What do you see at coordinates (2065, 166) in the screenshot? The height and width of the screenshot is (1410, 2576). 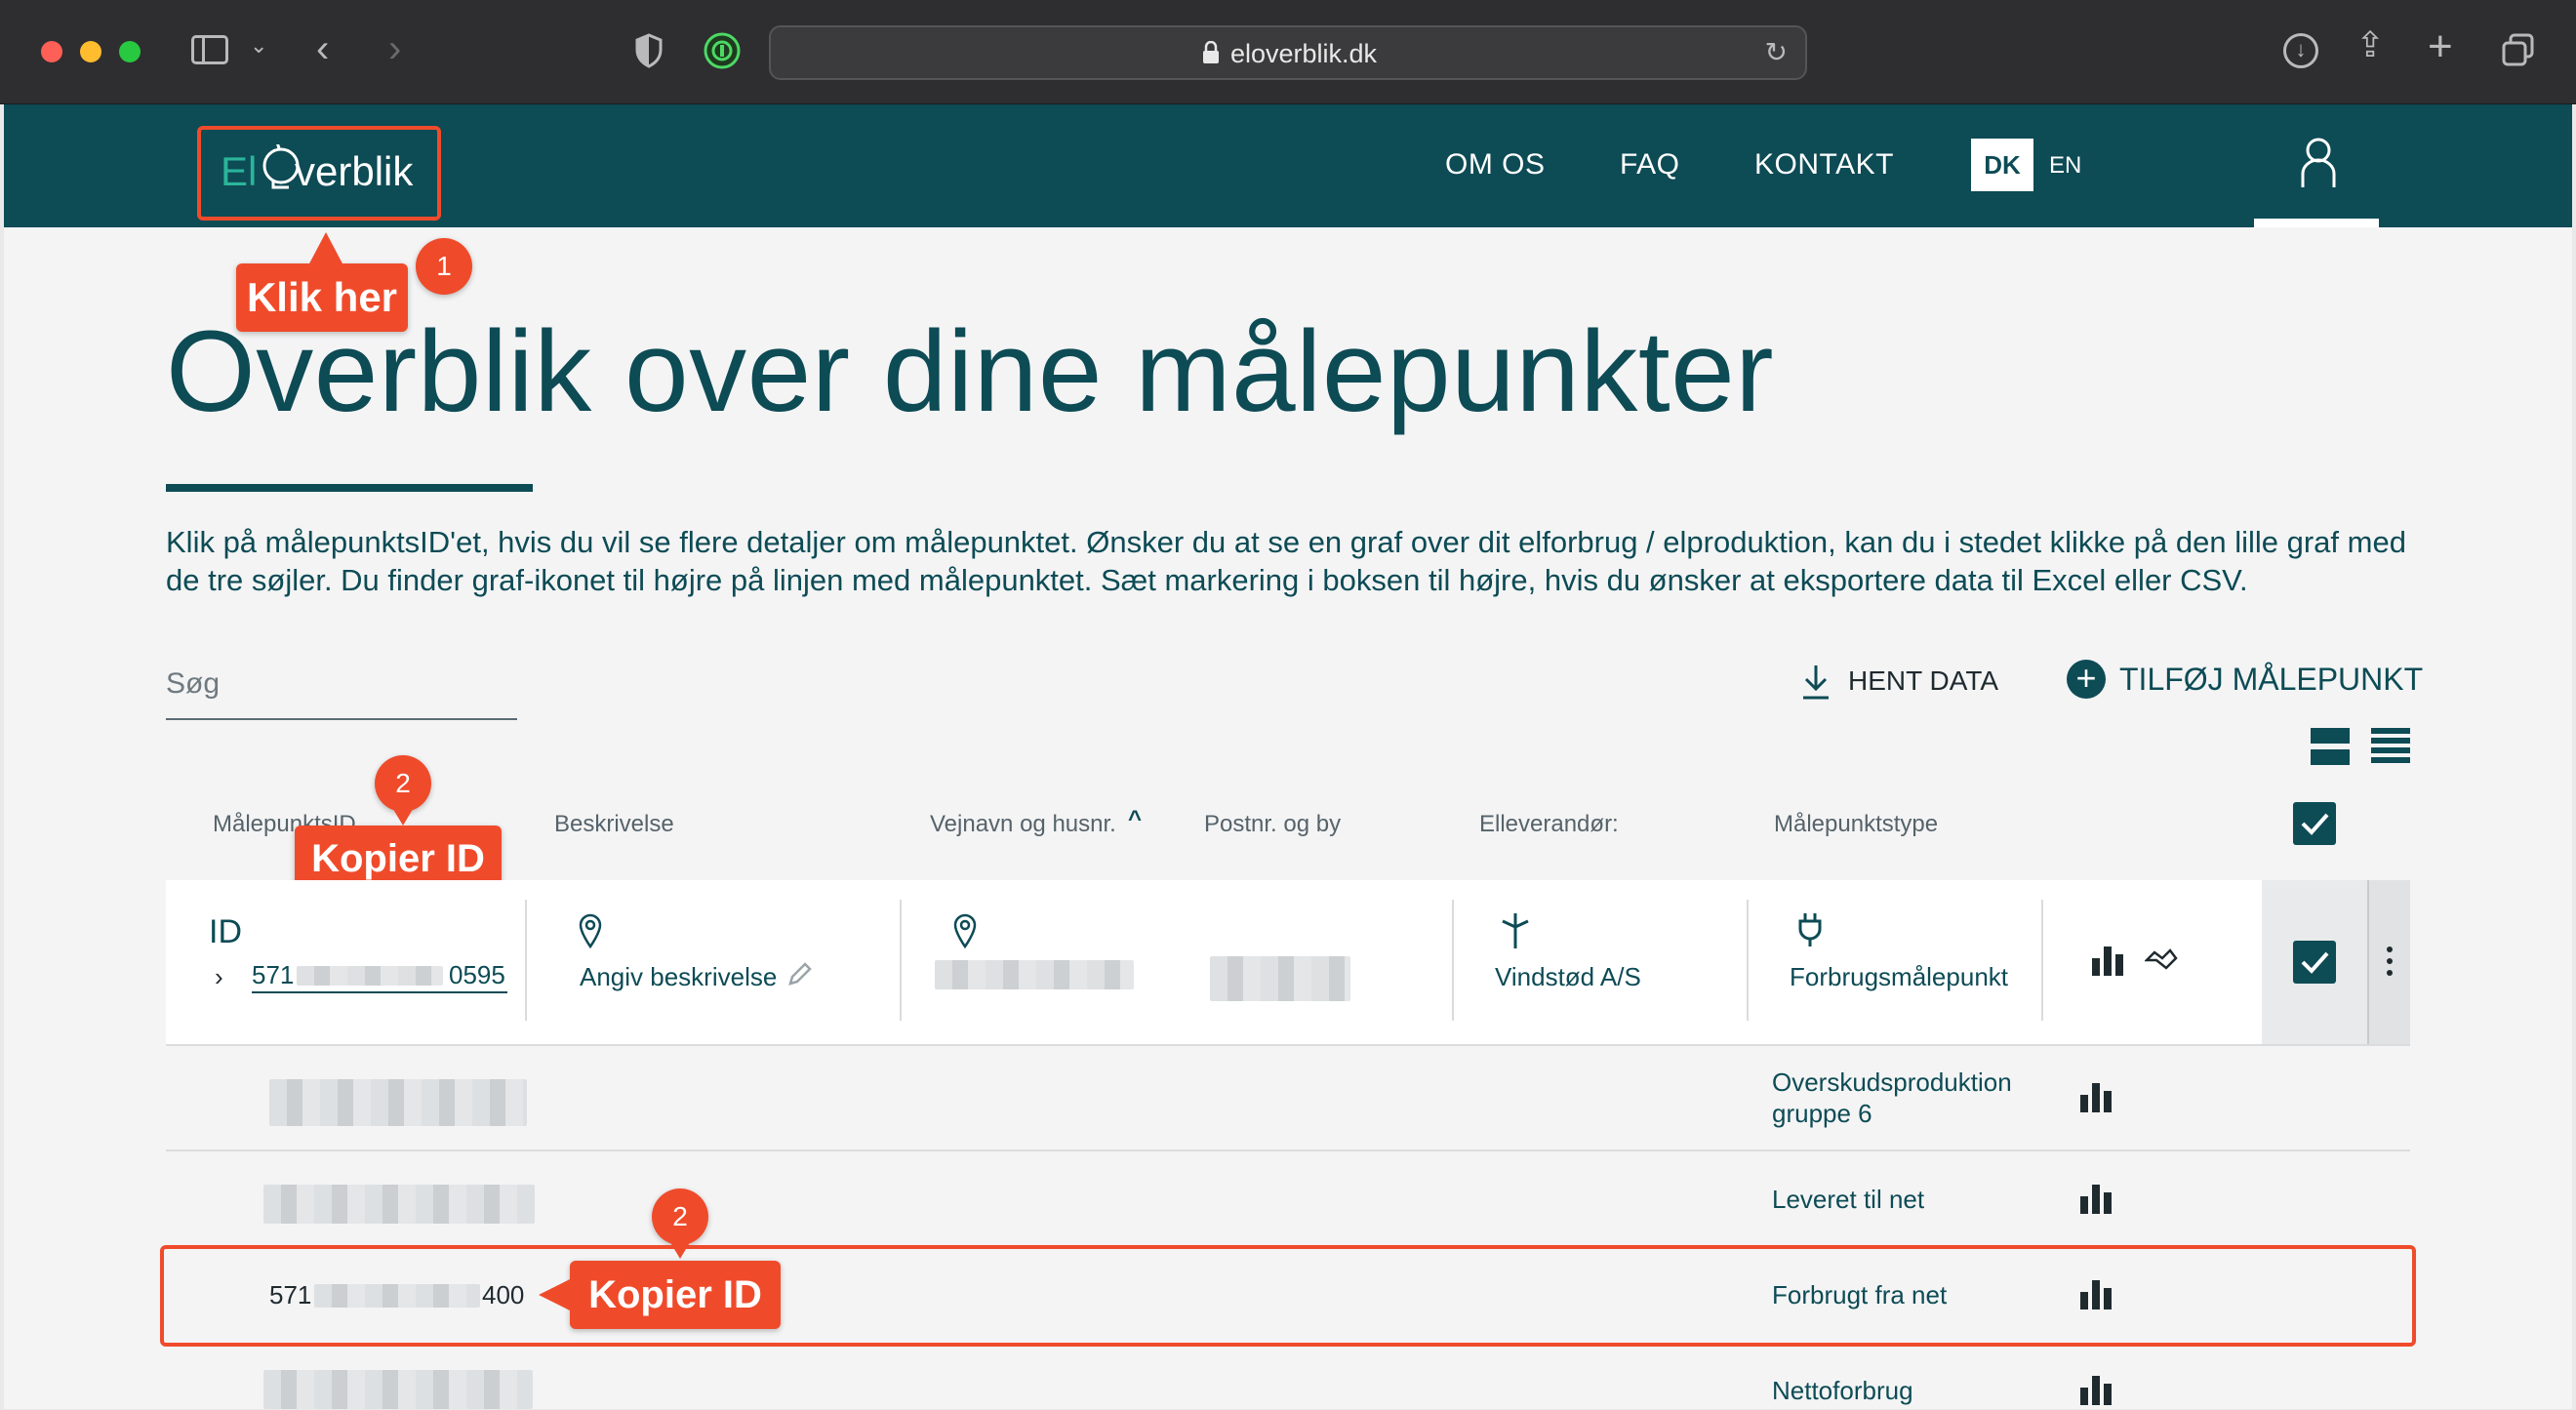 I see `lang-en-button: EN` at bounding box center [2065, 166].